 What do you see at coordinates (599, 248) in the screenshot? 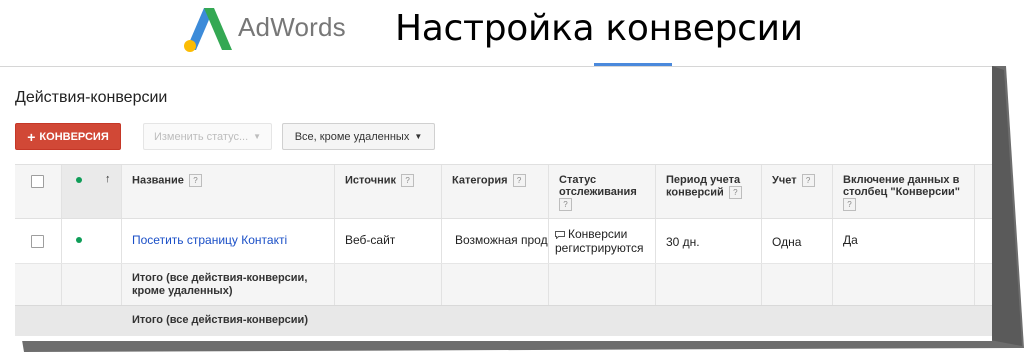
I see `tracking-status-line-2: регистрируются` at bounding box center [599, 248].